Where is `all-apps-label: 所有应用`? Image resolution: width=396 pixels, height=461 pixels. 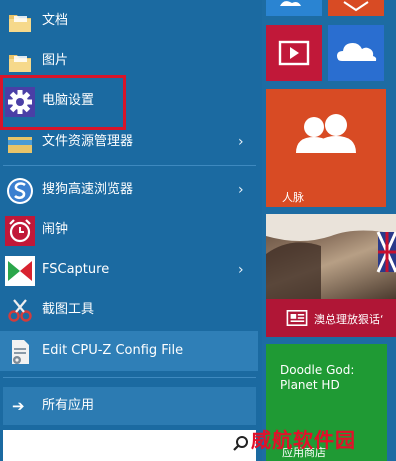
all-apps-label: 所有应用 is located at coordinates (68, 405).